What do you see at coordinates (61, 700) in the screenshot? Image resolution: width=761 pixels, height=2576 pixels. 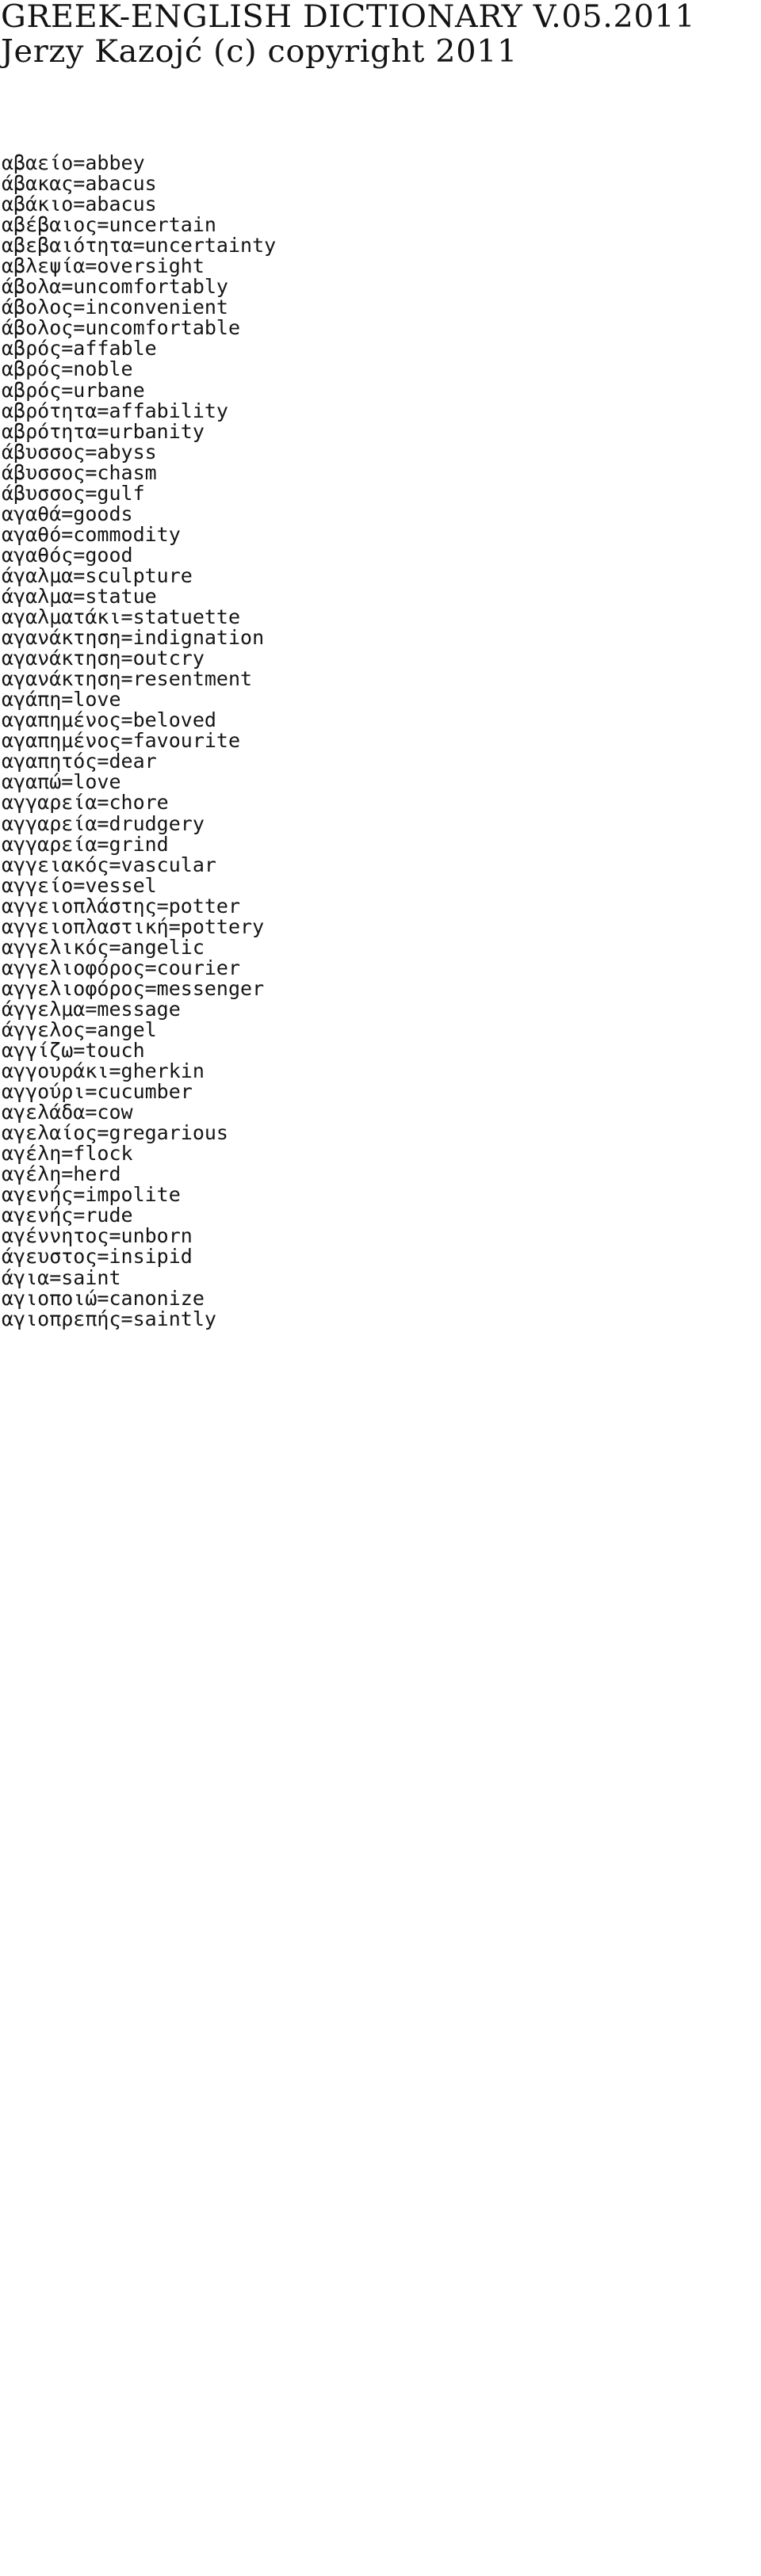 I see `dictionary-entry: αγάπη=love` at bounding box center [61, 700].